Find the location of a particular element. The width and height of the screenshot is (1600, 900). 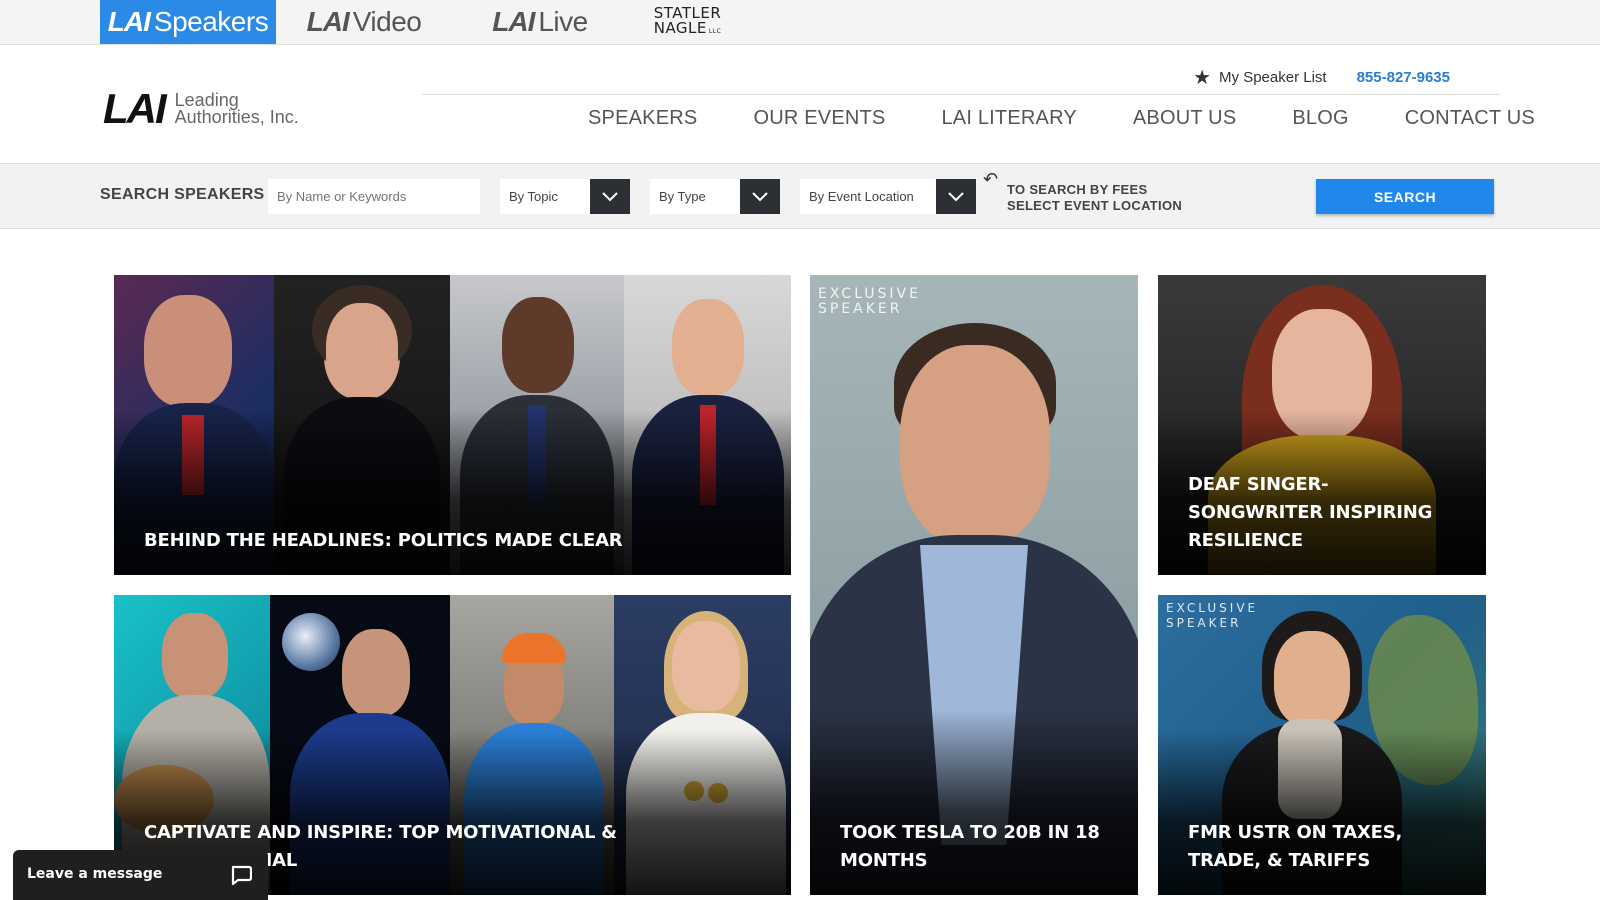

logo-mark: LAI is located at coordinates (135, 108).